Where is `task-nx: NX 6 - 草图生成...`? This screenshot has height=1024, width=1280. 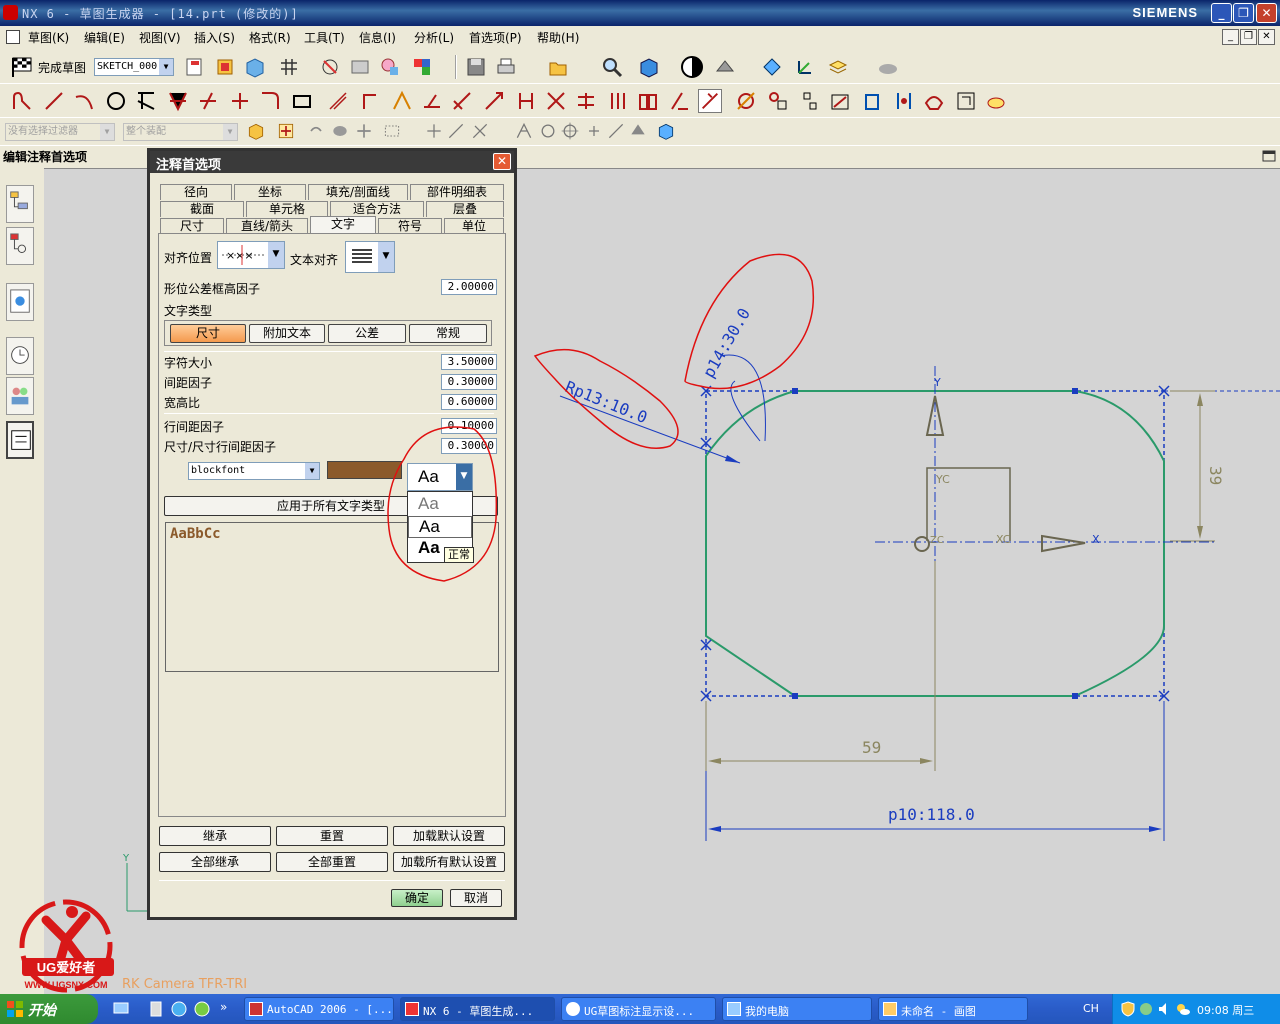 task-nx: NX 6 - 草图生成... is located at coordinates (477, 1009).